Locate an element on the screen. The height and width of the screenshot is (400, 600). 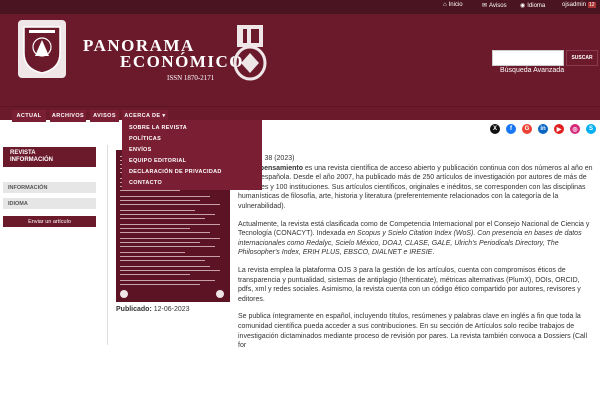
menu-item-editorial-team: EQUIPO EDITORIAL is located at coordinates (157, 161).